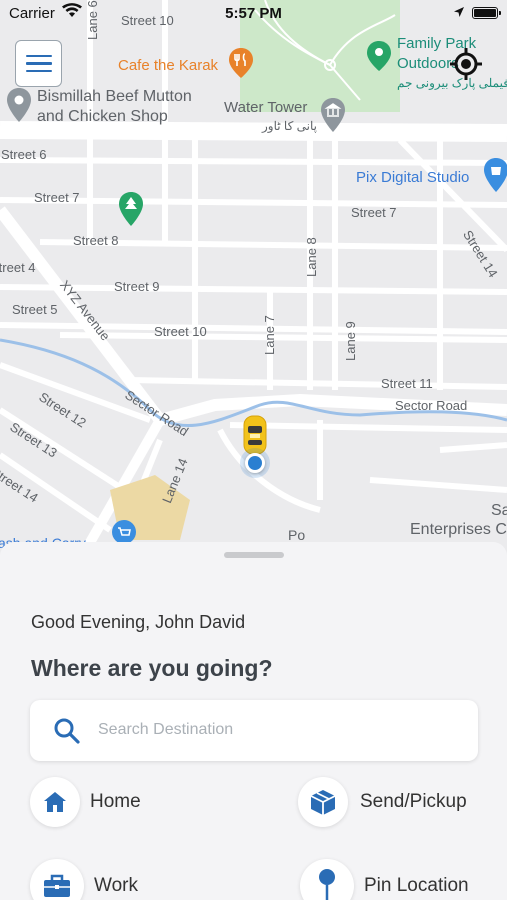  Describe the element at coordinates (407, 383) in the screenshot. I see `street-label: Street 11` at that location.